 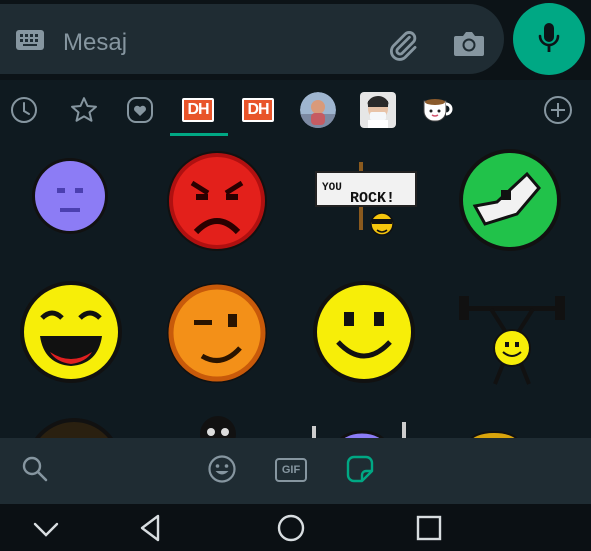 I want to click on sticker-icon, so click(x=360, y=469).